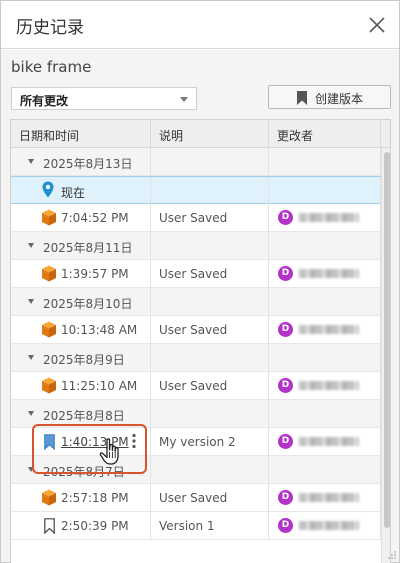  I want to click on vertical-scrollbar, so click(385, 355).